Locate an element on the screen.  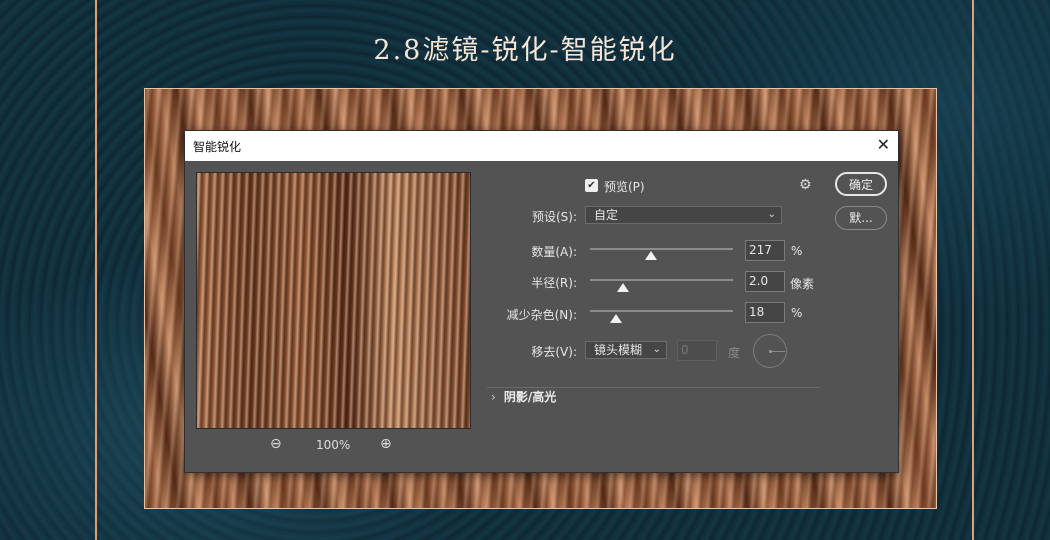
noise-slider-thumb is located at coordinates (615, 318).